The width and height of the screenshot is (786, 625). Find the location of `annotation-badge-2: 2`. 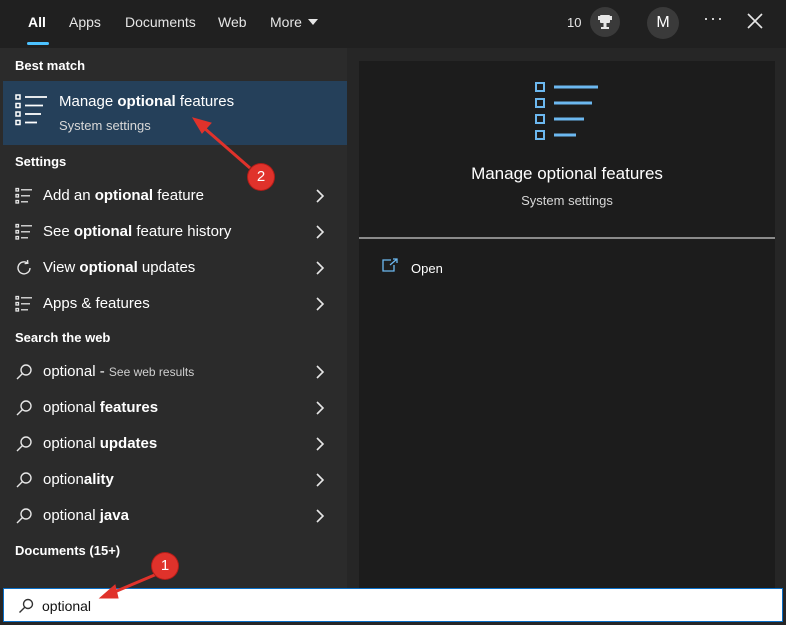

annotation-badge-2: 2 is located at coordinates (261, 177).